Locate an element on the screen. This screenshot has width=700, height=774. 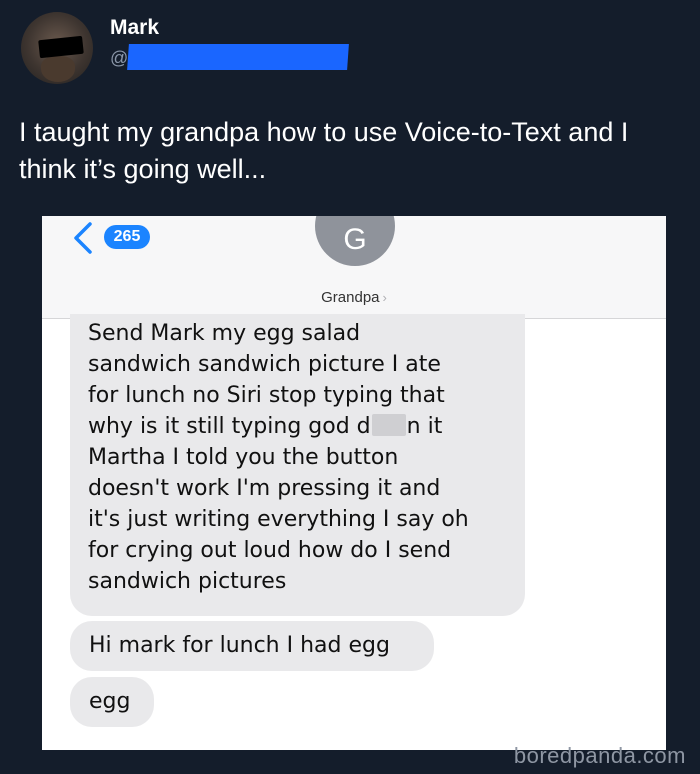
message-line: for lunch no Siri stop typing that is located at coordinates (266, 395).